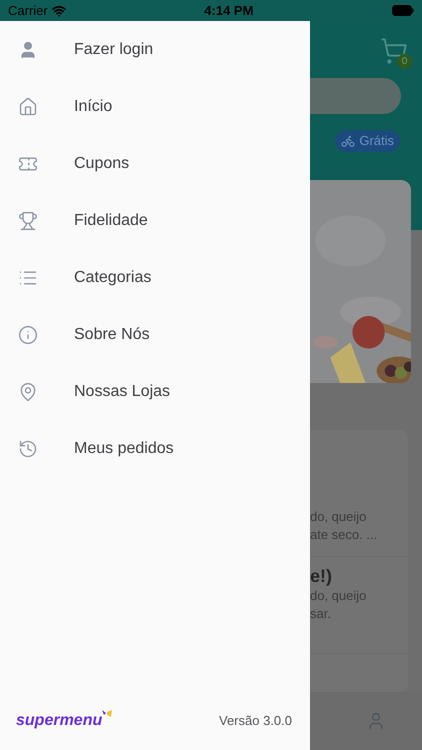 The image size is (422, 750). I want to click on battery-icon, so click(403, 10).